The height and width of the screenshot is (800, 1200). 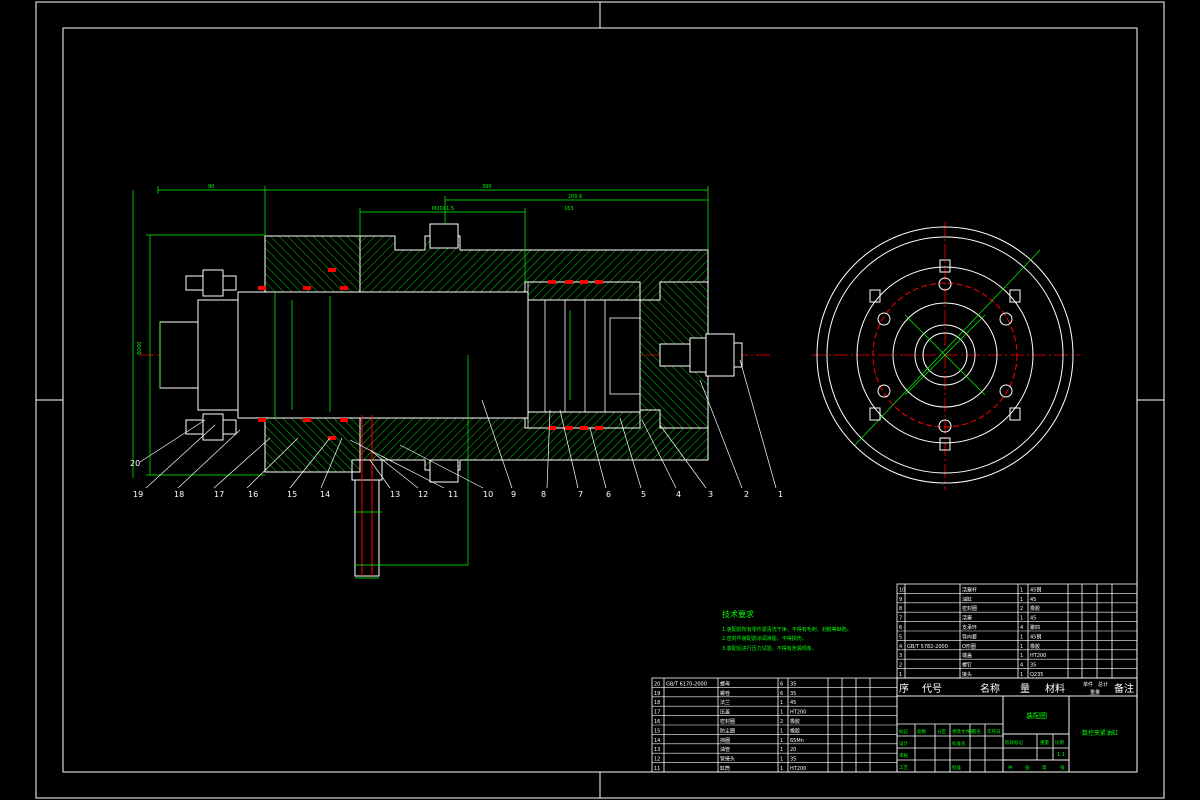 What do you see at coordinates (513, 494) in the screenshot?
I see `part-number-9: 9` at bounding box center [513, 494].